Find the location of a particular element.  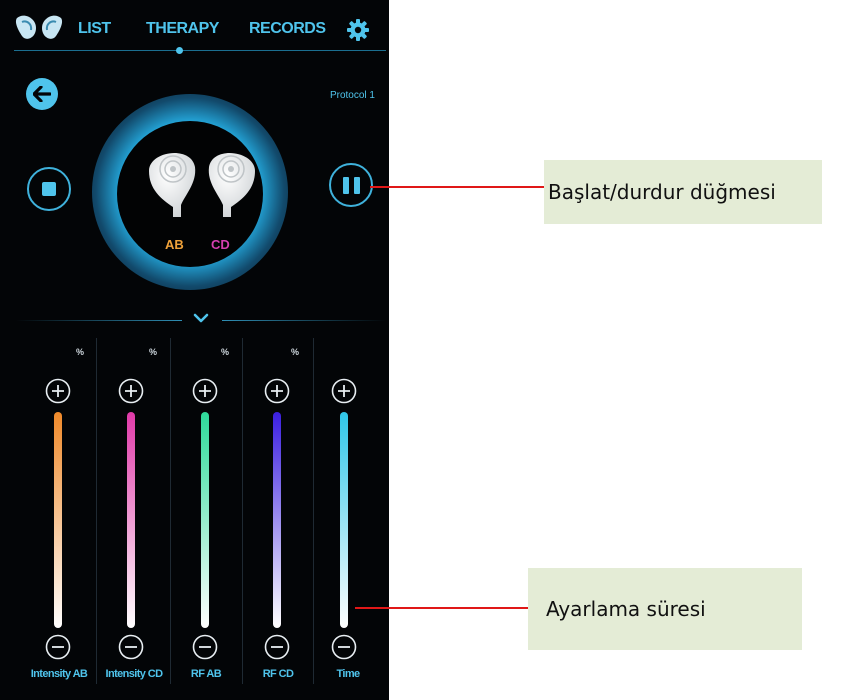

pause-icon is located at coordinates (351, 185).